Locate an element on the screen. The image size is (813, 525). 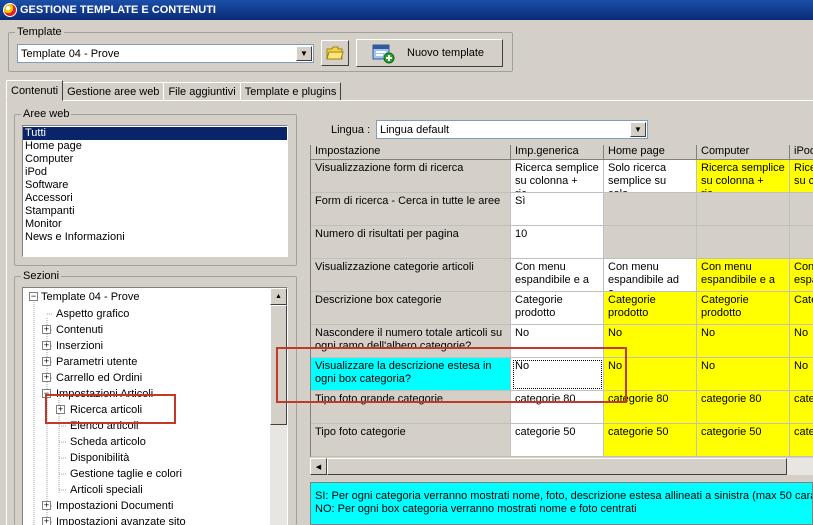
tree-node: Carrello ed Ordini is located at coordinates (99, 378).